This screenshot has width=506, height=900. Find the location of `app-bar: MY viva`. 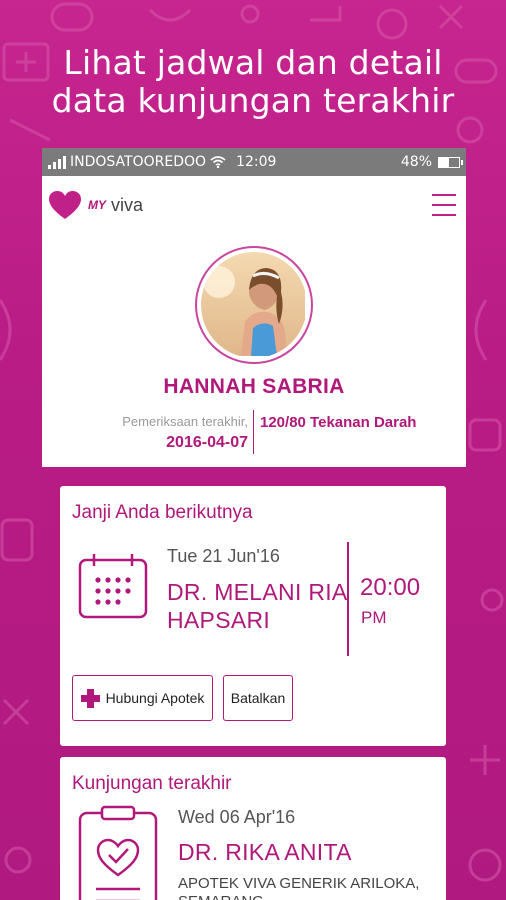

app-bar: MY viva is located at coordinates (254, 205).